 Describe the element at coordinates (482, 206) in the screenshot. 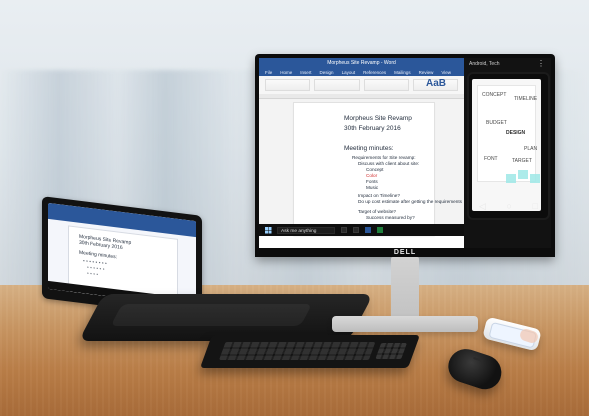

I see `back-icon: ◁` at that location.